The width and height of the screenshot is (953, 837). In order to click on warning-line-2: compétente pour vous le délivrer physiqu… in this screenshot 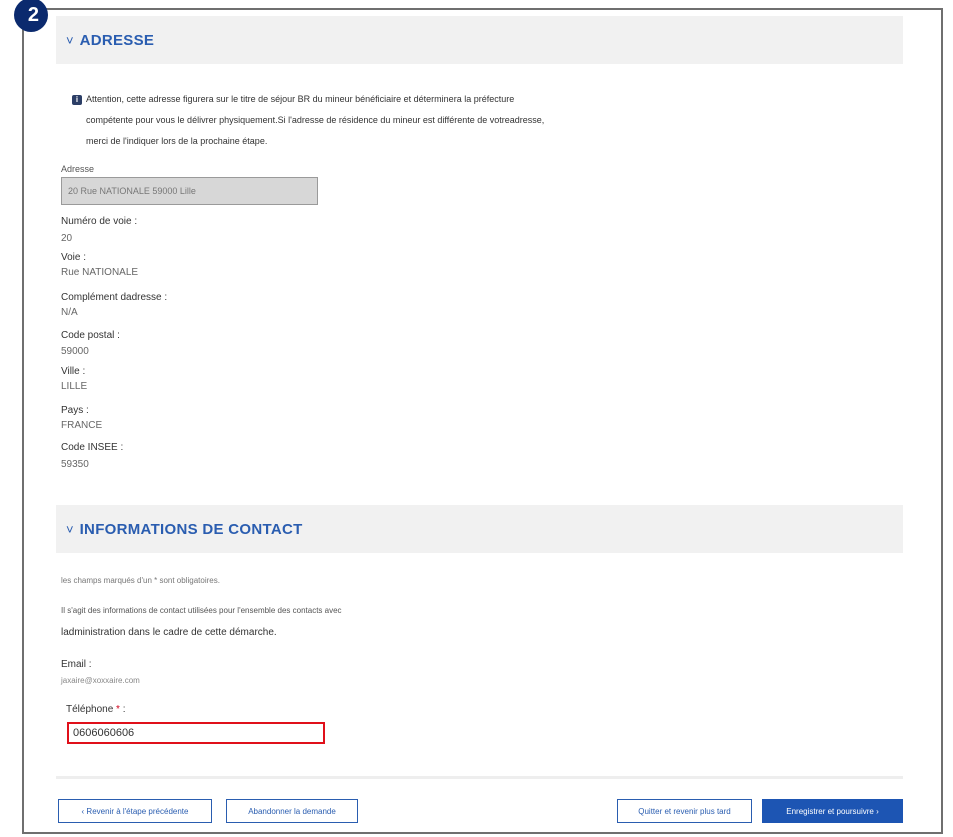, I will do `click(315, 120)`.